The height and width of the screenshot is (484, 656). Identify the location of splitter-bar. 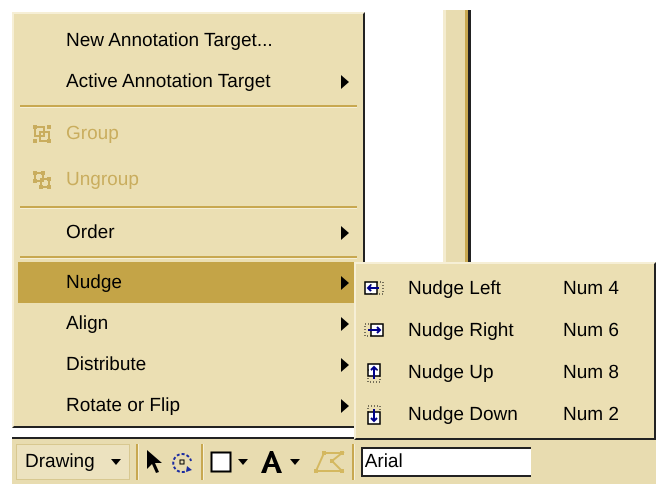
(457, 137).